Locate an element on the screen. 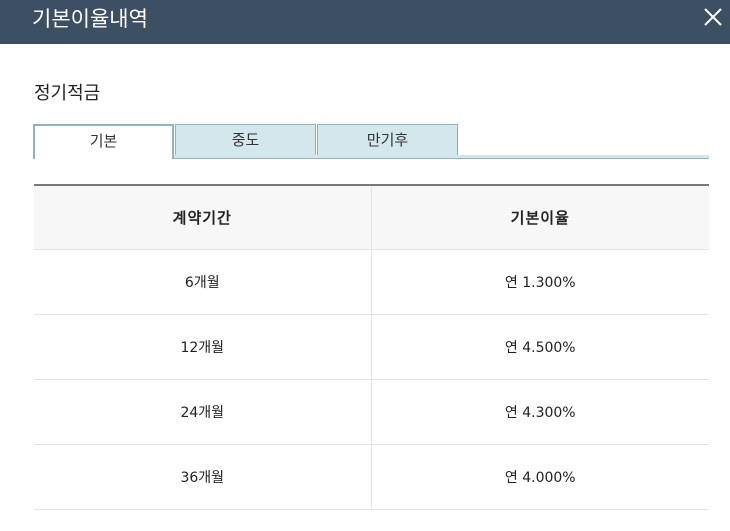  rate-cell: 연 4.000% is located at coordinates (540, 477).